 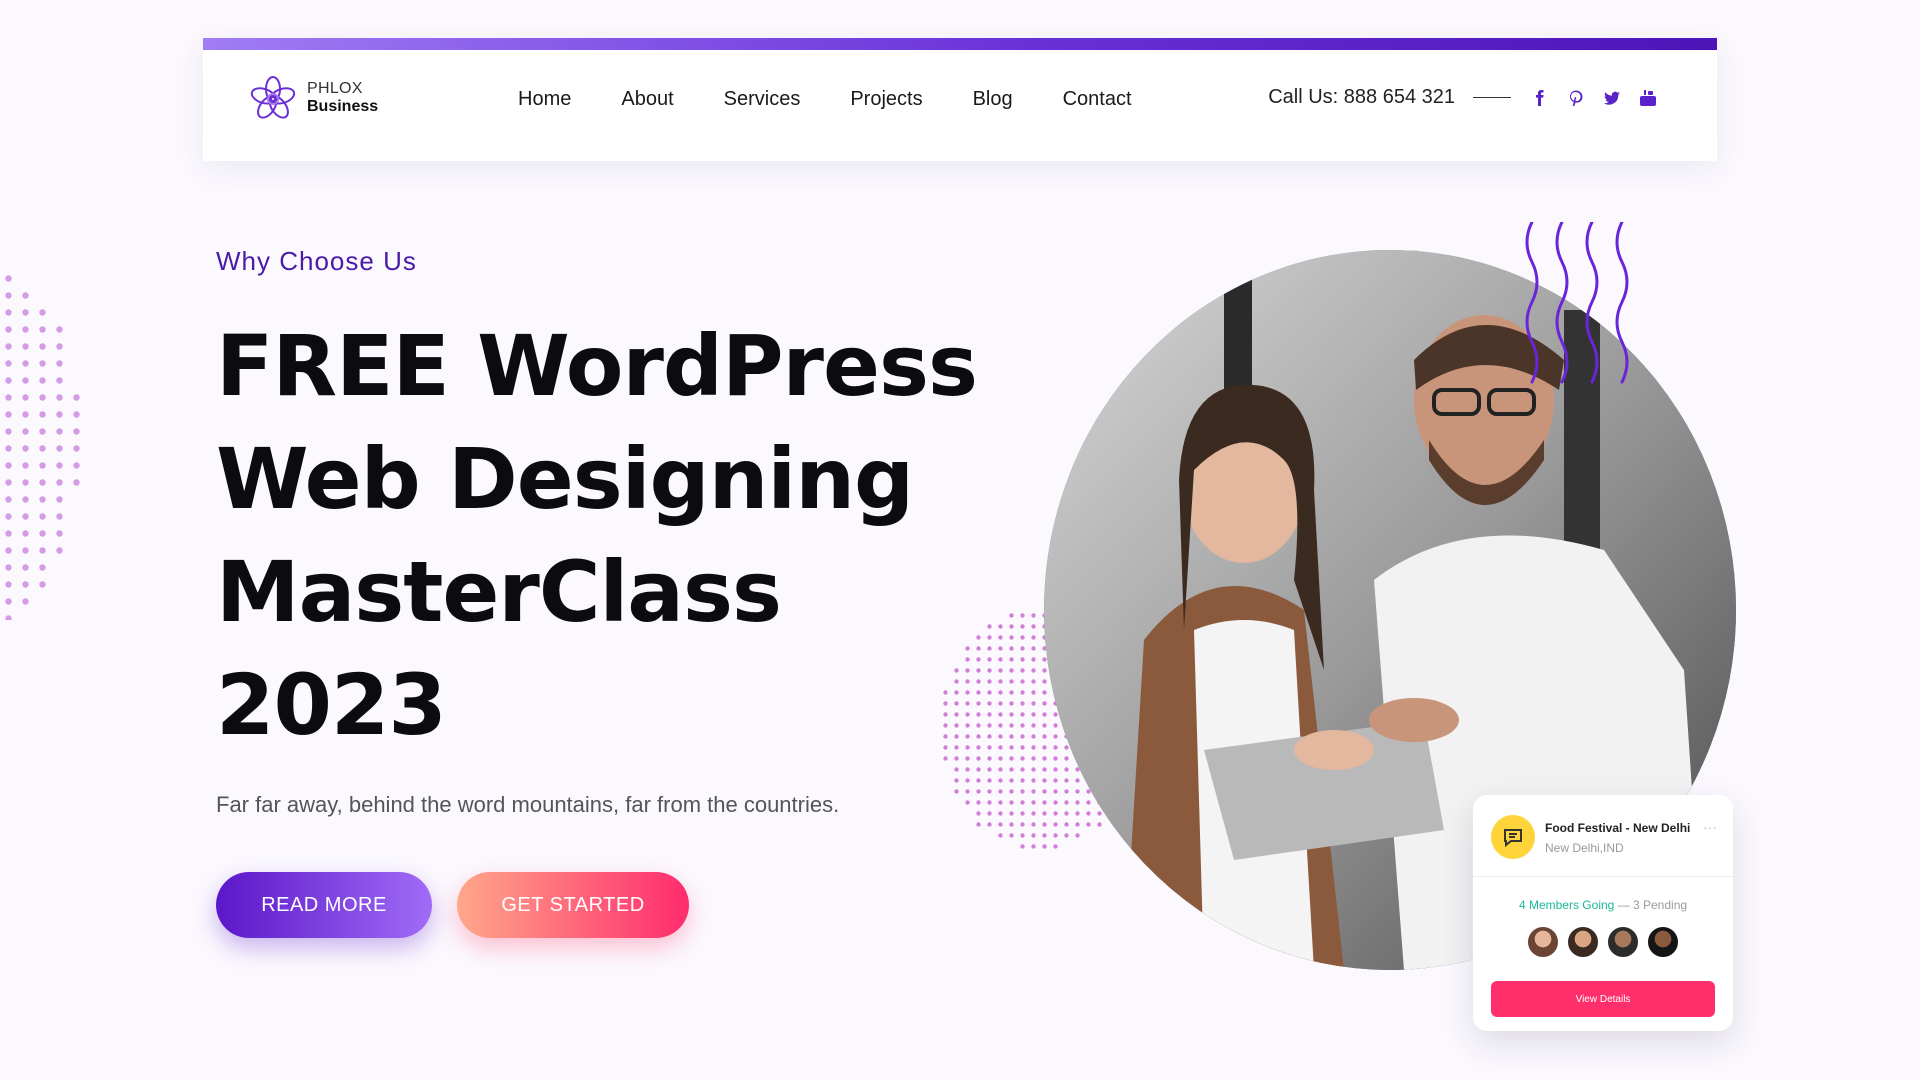 I want to click on view-details-button: View Details, so click(x=1603, y=999).